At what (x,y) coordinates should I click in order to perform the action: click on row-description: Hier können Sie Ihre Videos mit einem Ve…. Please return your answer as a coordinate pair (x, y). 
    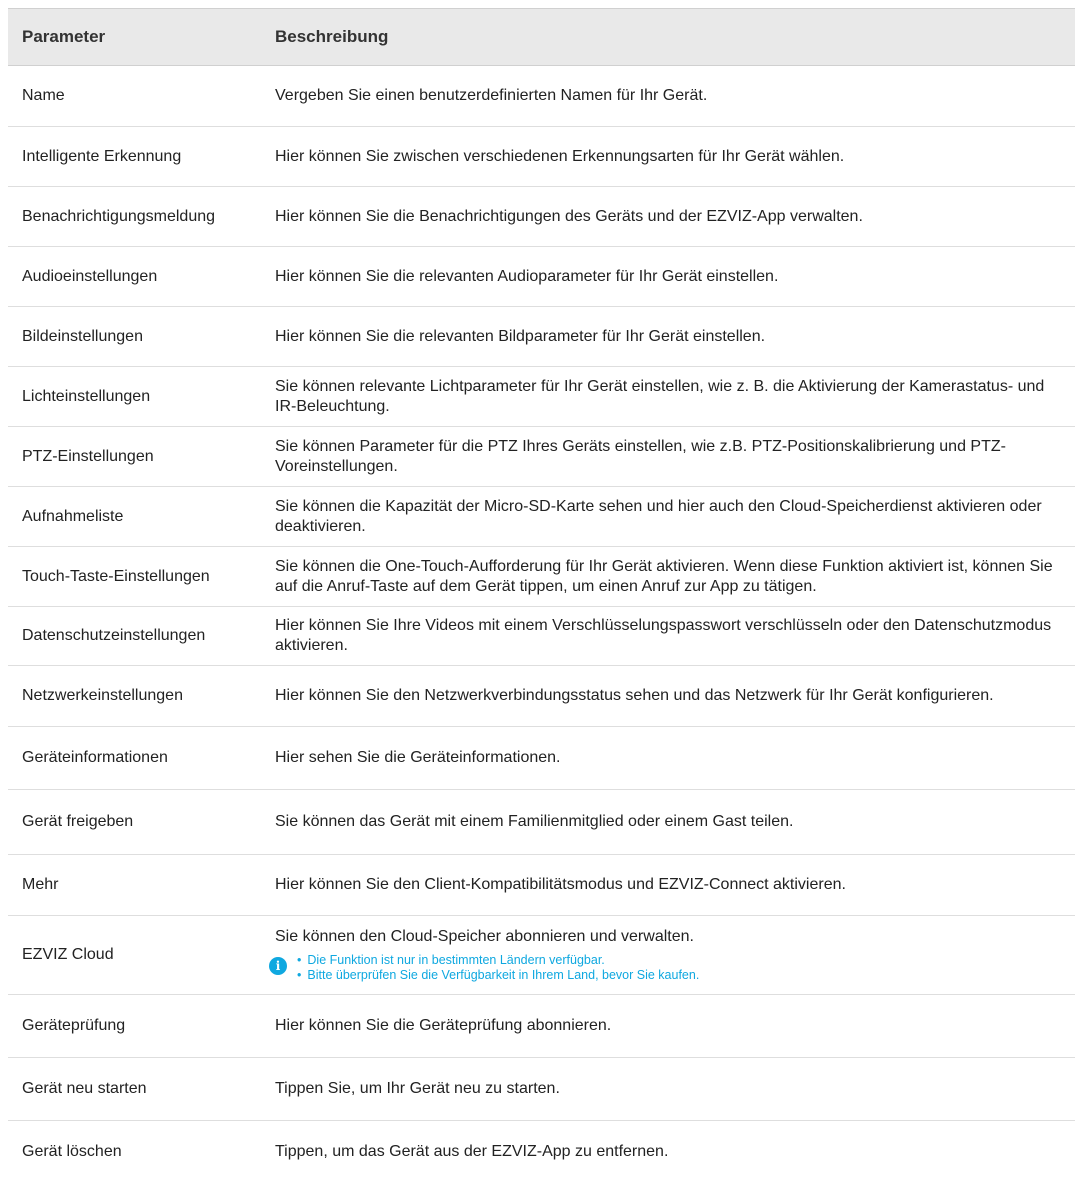
    Looking at the image, I should click on (663, 635).